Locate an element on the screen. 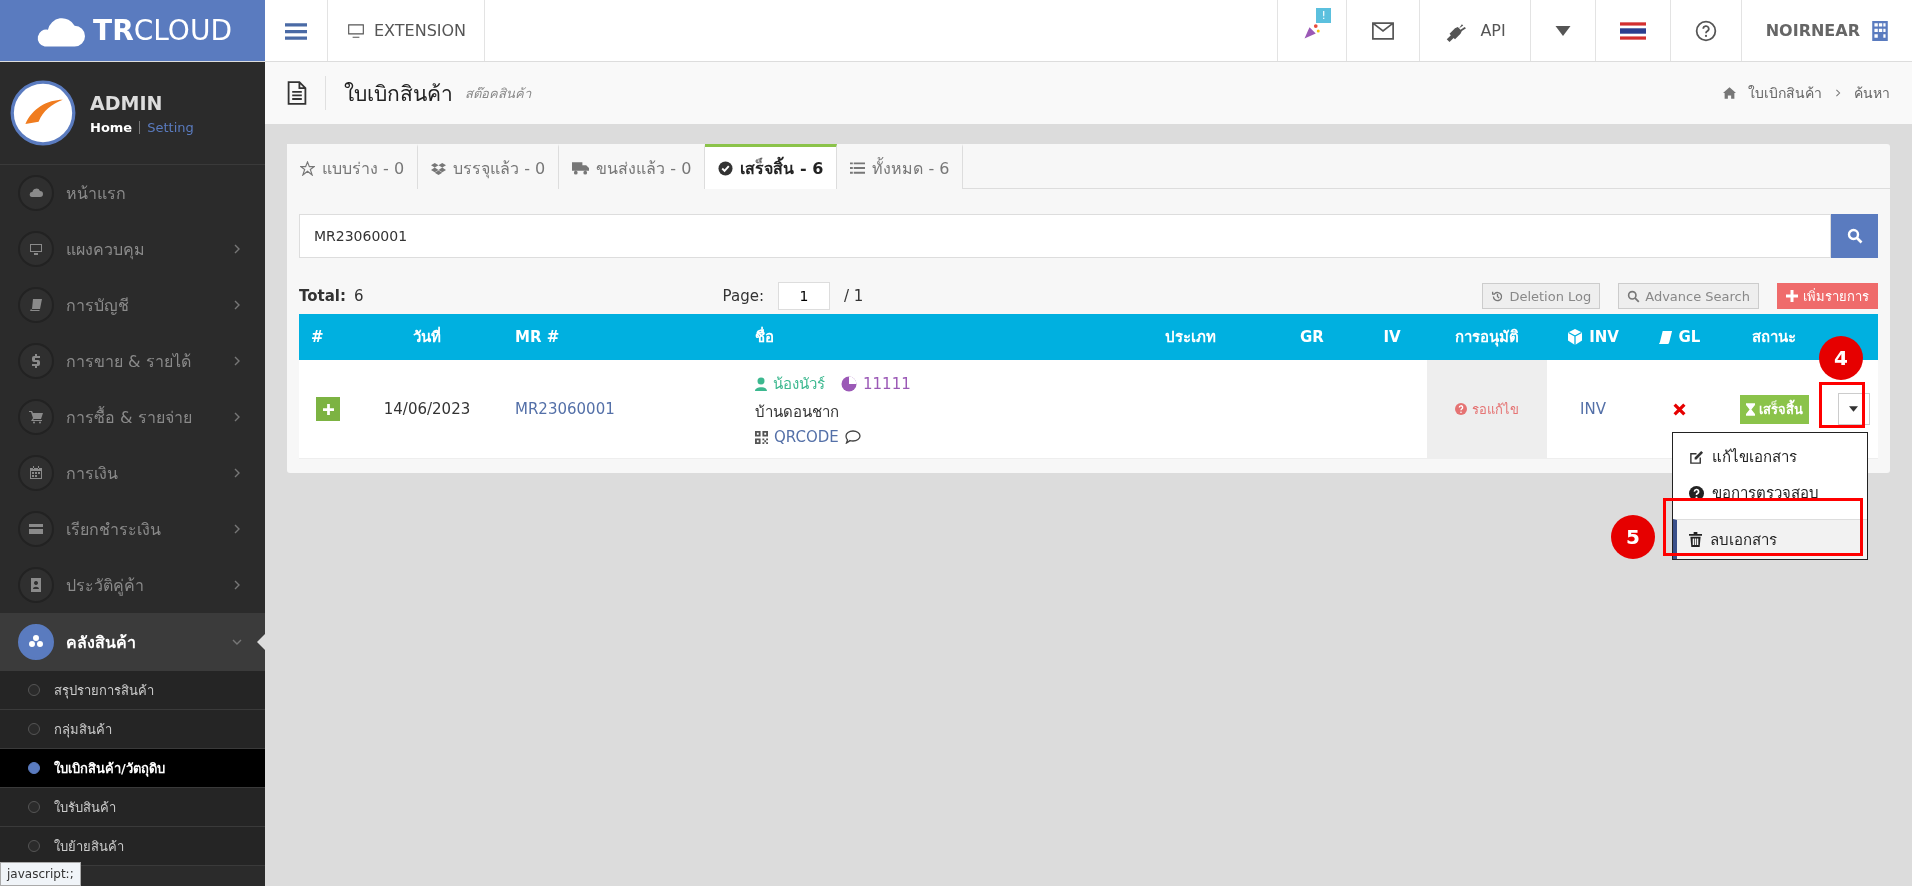 This screenshot has width=1912, height=886. sidebar-item: ประวัติคู่ค้า is located at coordinates (132, 585).